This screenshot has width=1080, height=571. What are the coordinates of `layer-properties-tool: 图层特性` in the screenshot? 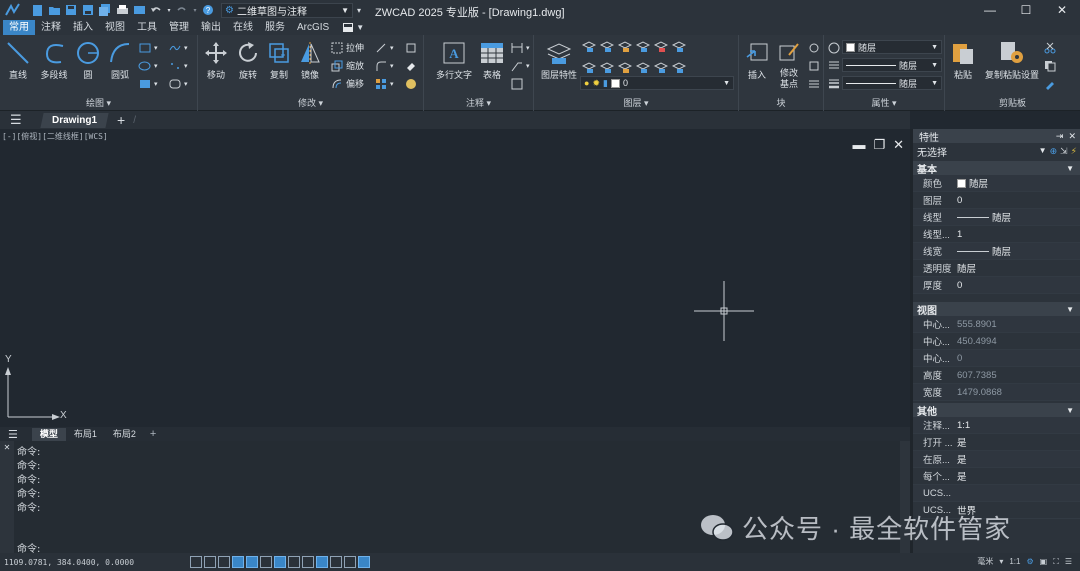 It's located at (559, 60).